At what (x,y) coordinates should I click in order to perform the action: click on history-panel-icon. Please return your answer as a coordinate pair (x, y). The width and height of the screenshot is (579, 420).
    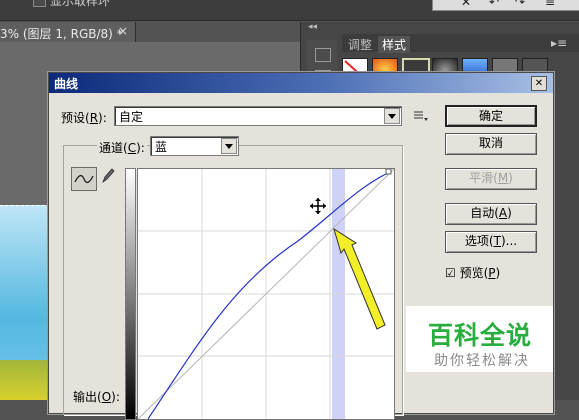
    Looking at the image, I should click on (323, 55).